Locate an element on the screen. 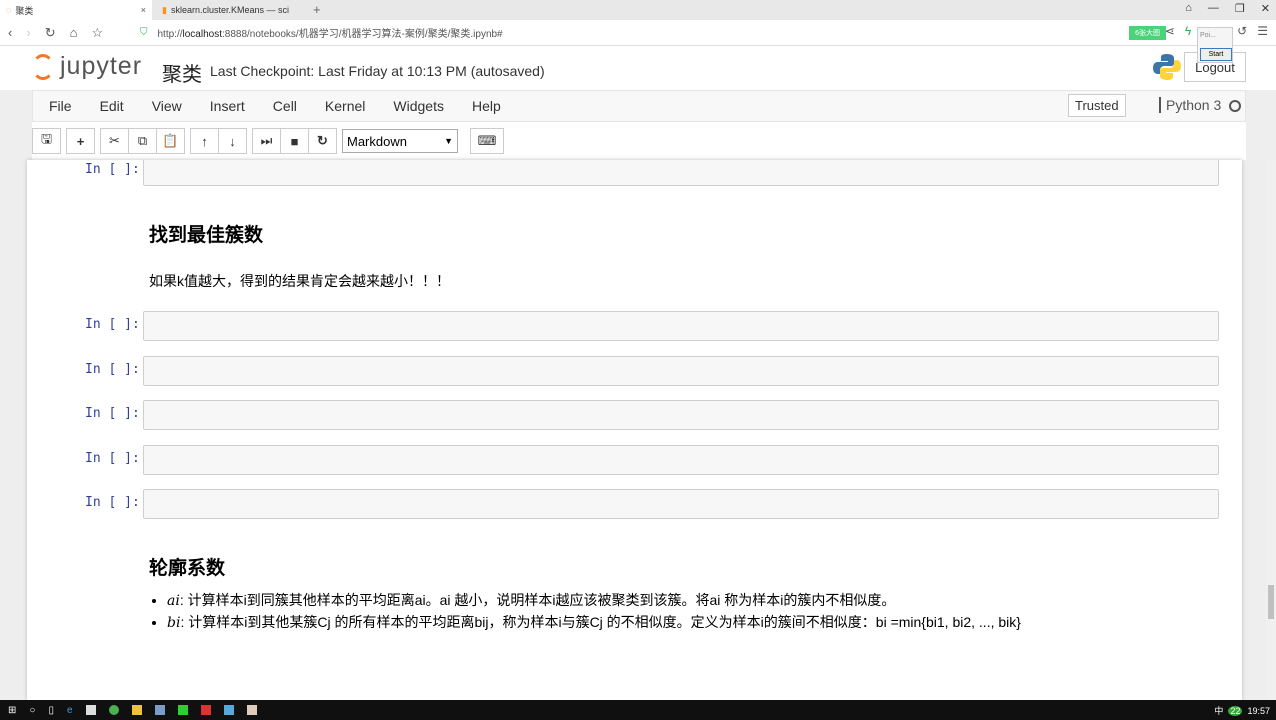 This screenshot has width=1276, height=720. menu-widgets: Widgets is located at coordinates (418, 106).